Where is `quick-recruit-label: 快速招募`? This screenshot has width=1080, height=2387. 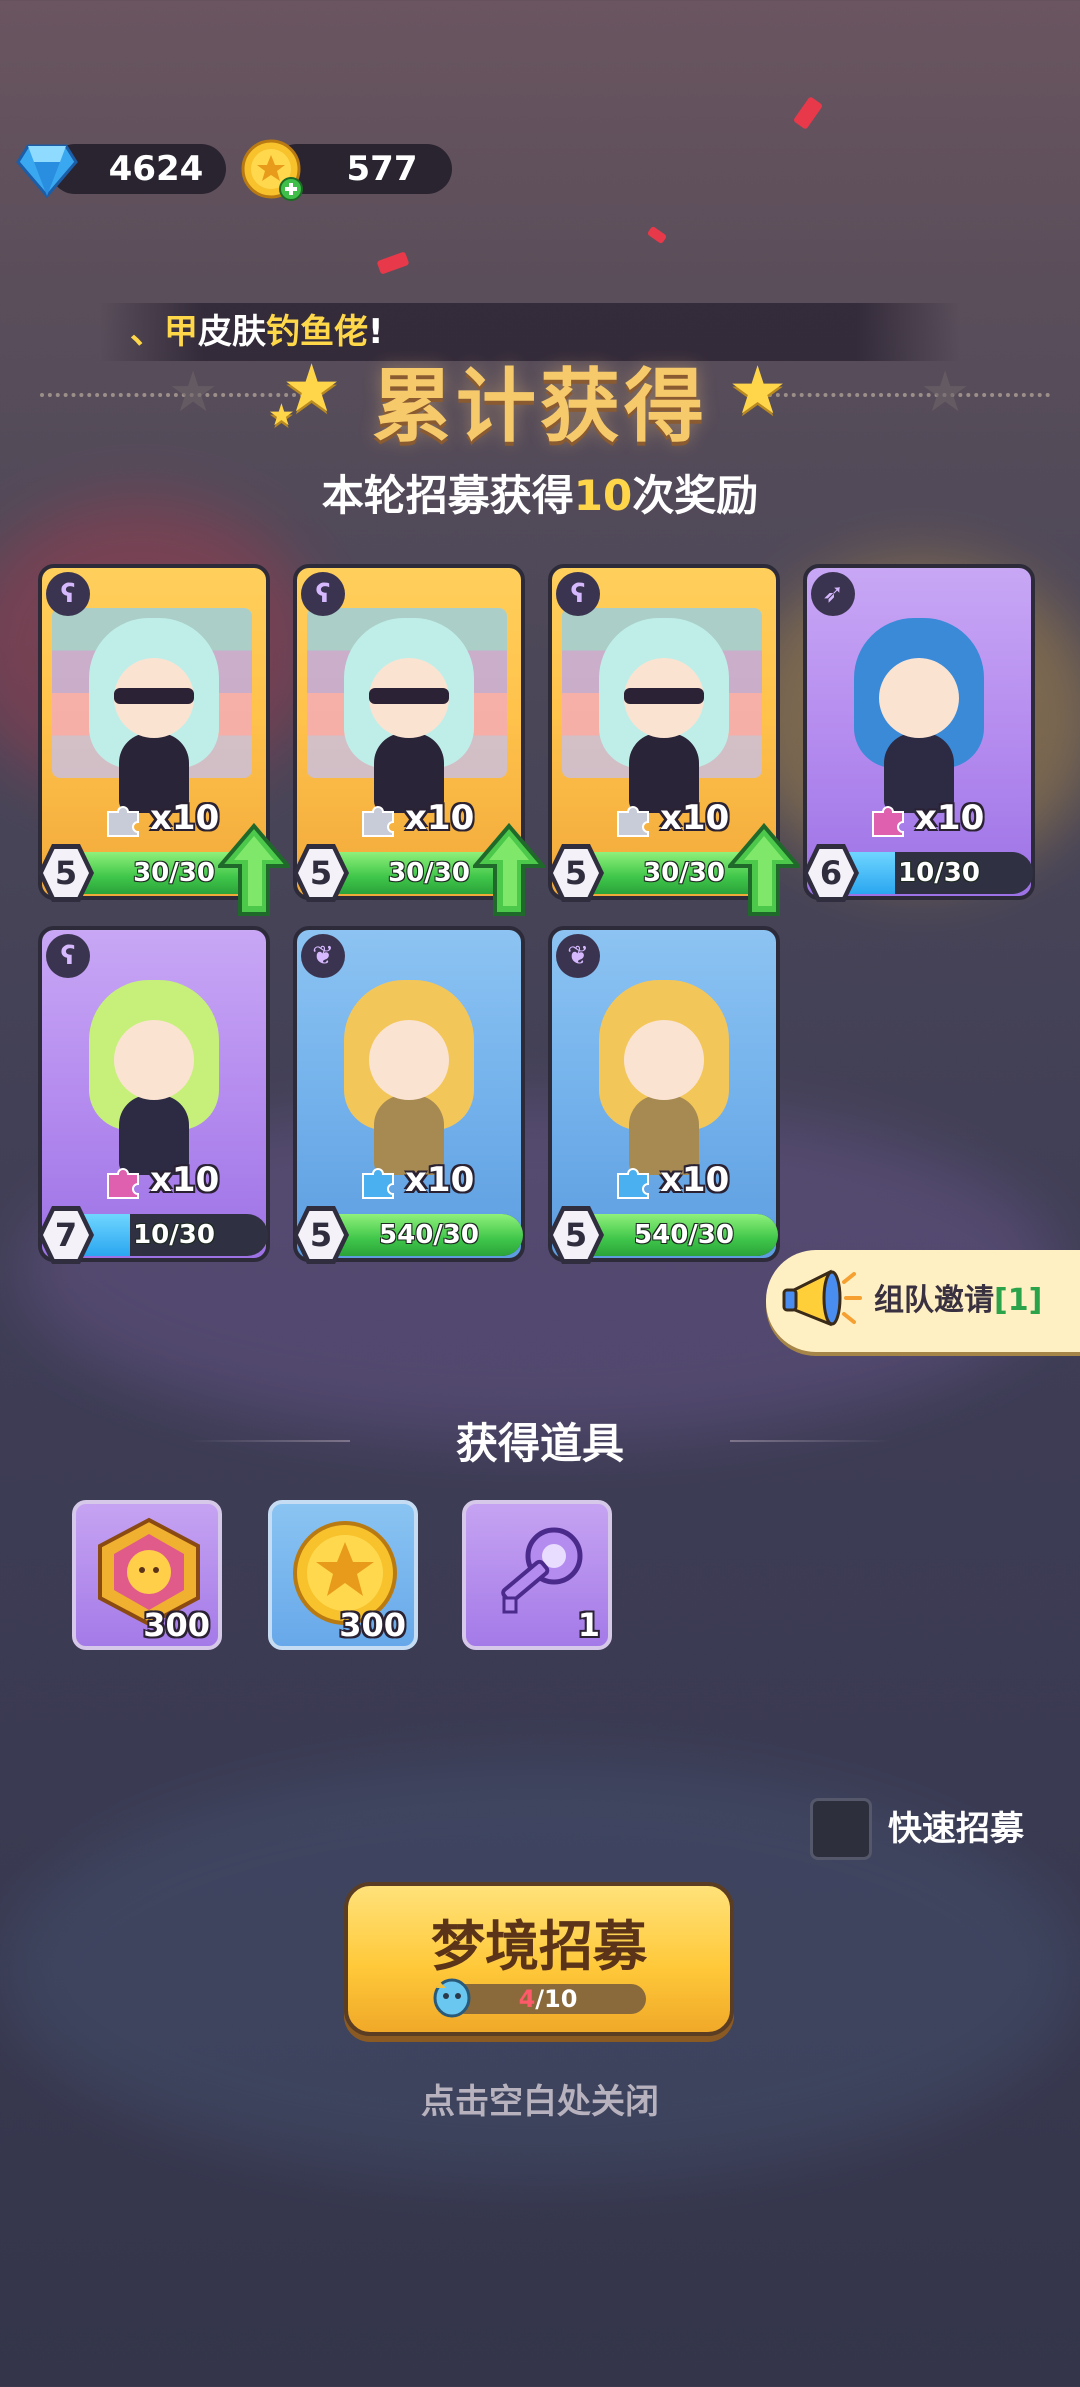 quick-recruit-label: 快速招募 is located at coordinates (956, 1829).